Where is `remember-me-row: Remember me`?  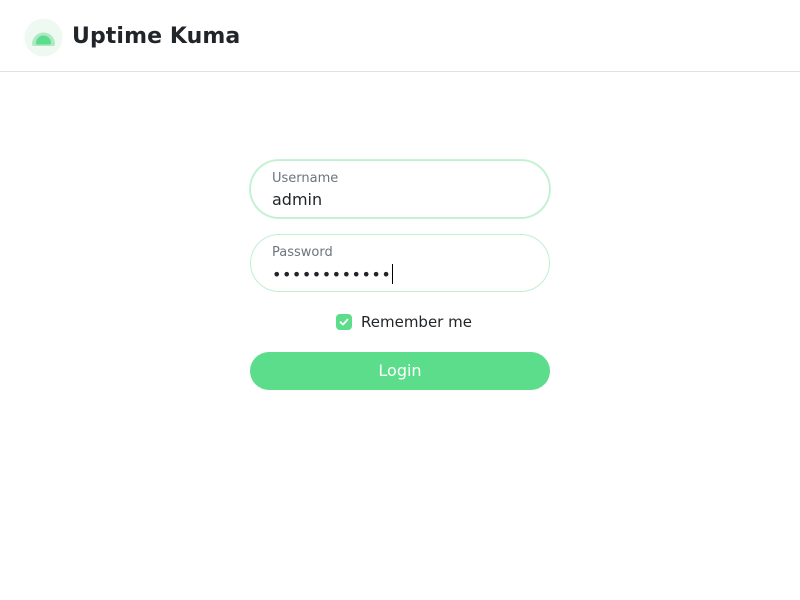
remember-me-row: Remember me is located at coordinates (400, 322).